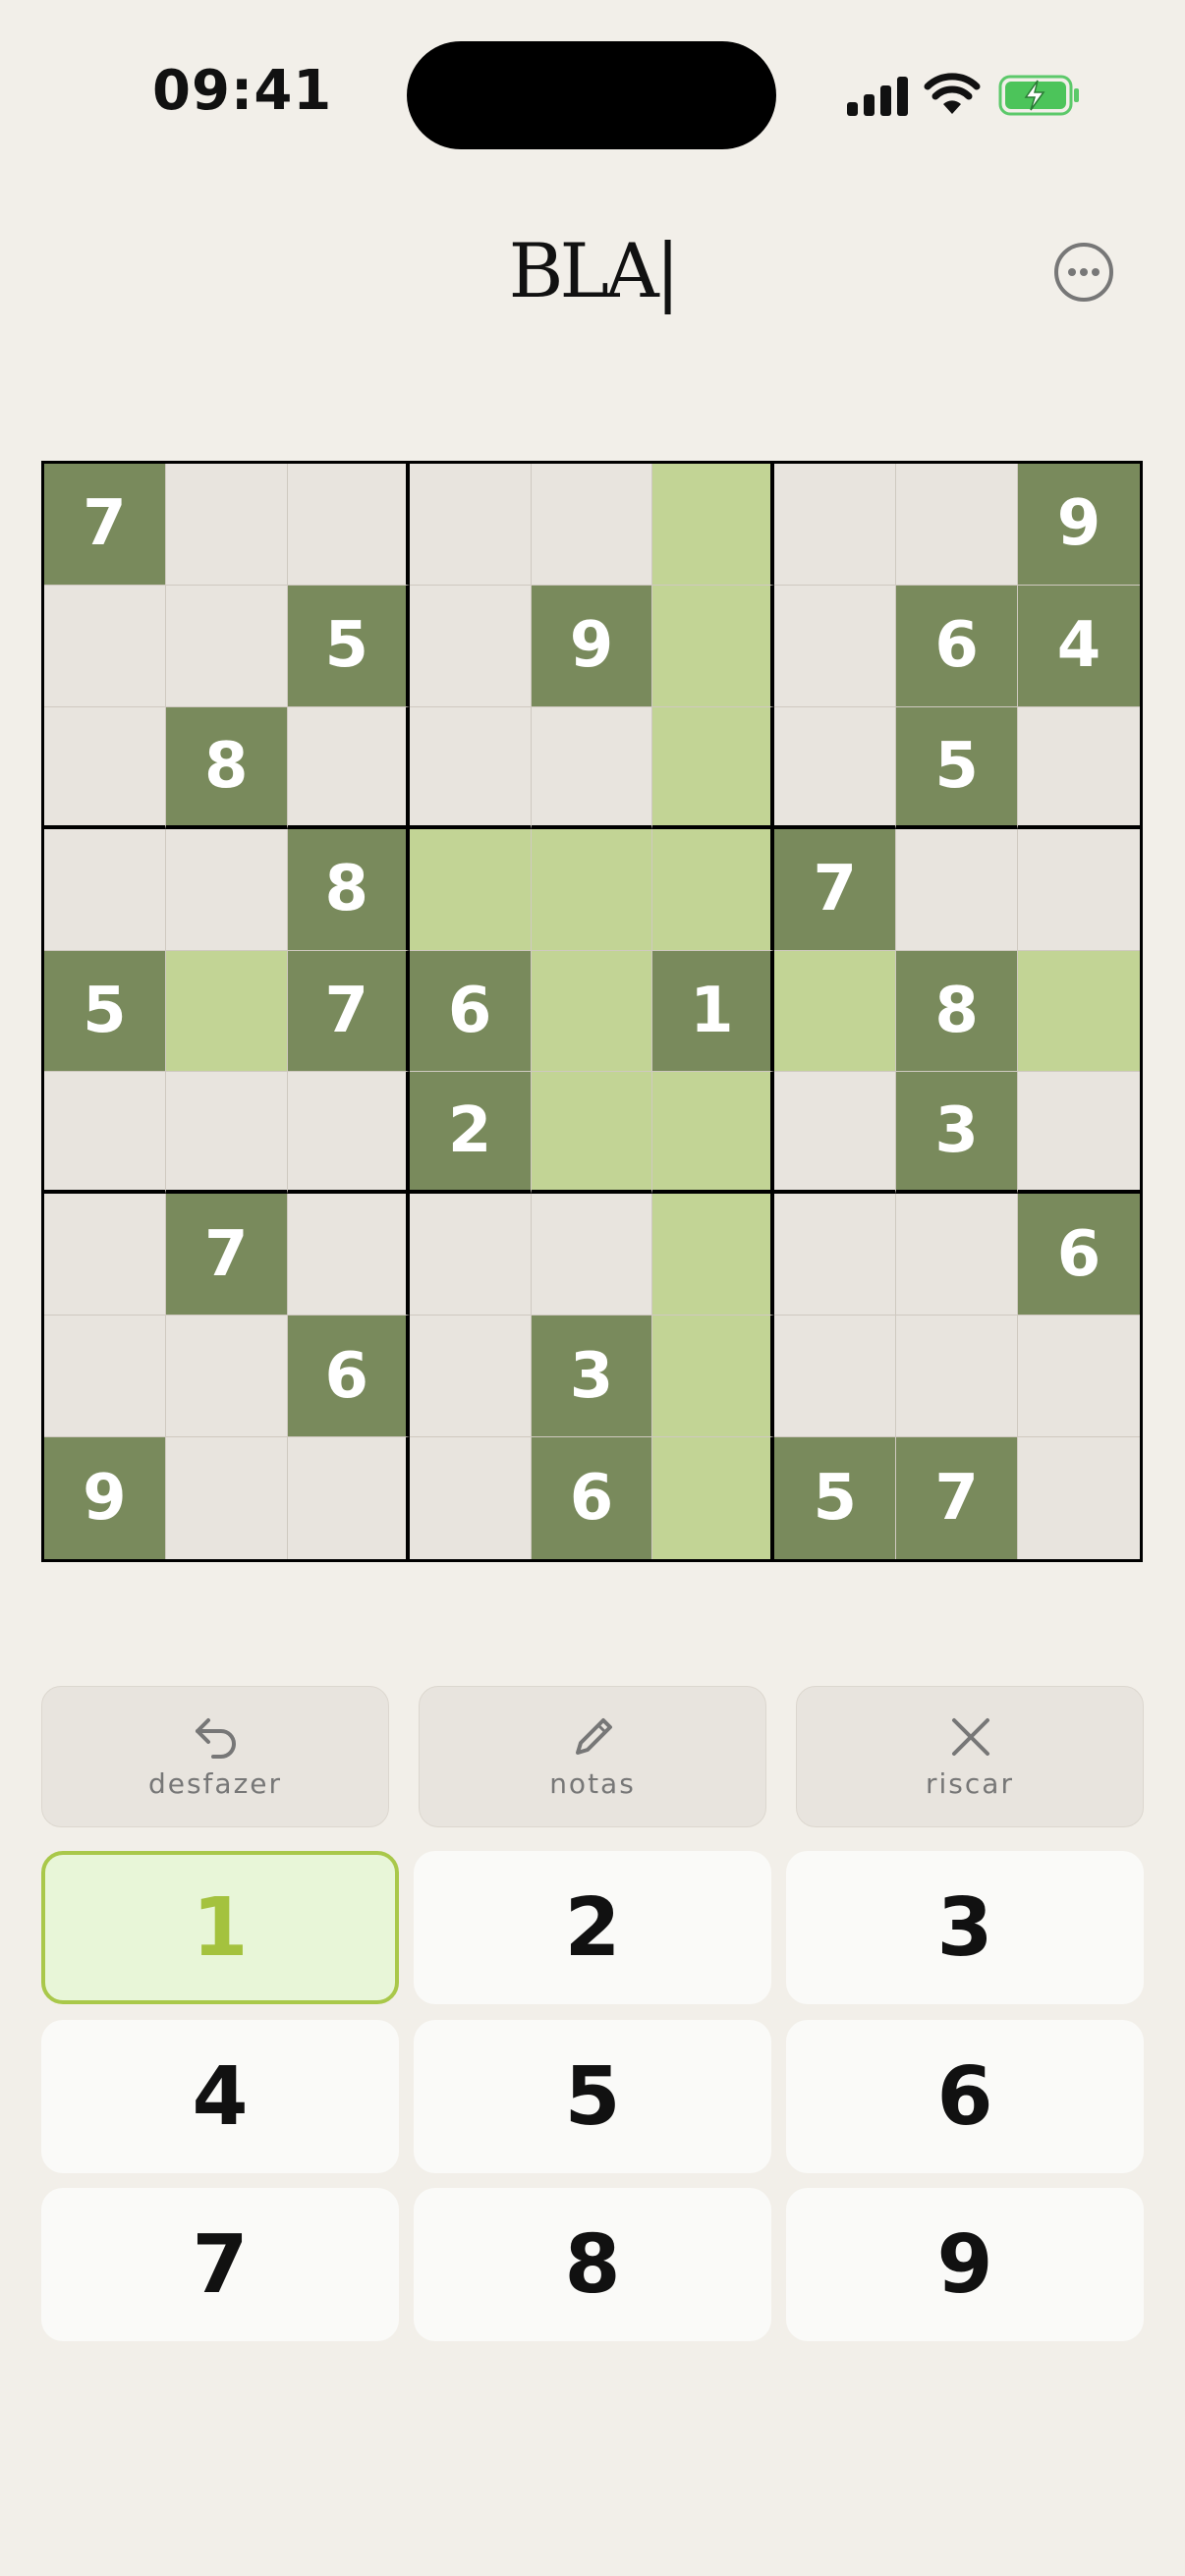 The image size is (1185, 2576). What do you see at coordinates (965, 2096) in the screenshot?
I see `number-key-6: 6` at bounding box center [965, 2096].